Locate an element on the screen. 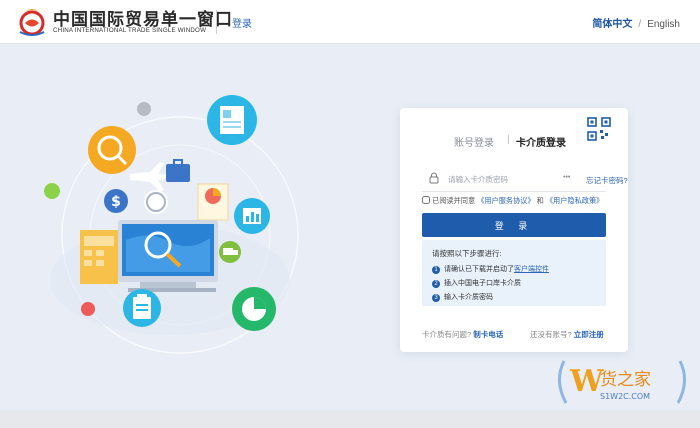 This screenshot has height=428, width=700. dollar-icon: $ is located at coordinates (116, 201).